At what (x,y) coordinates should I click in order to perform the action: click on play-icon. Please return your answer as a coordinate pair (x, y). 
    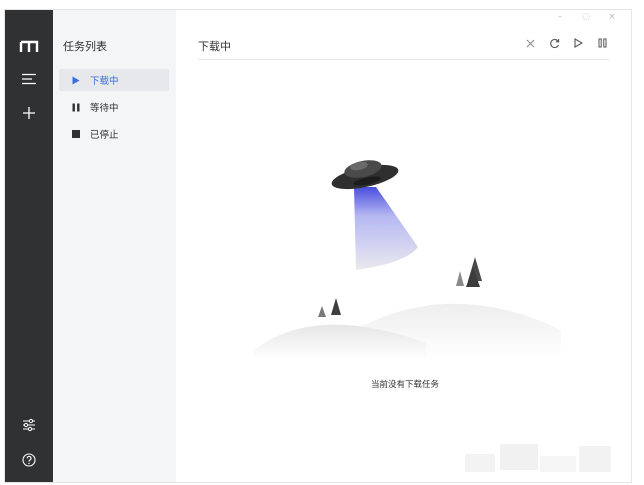
    Looking at the image, I should click on (76, 80).